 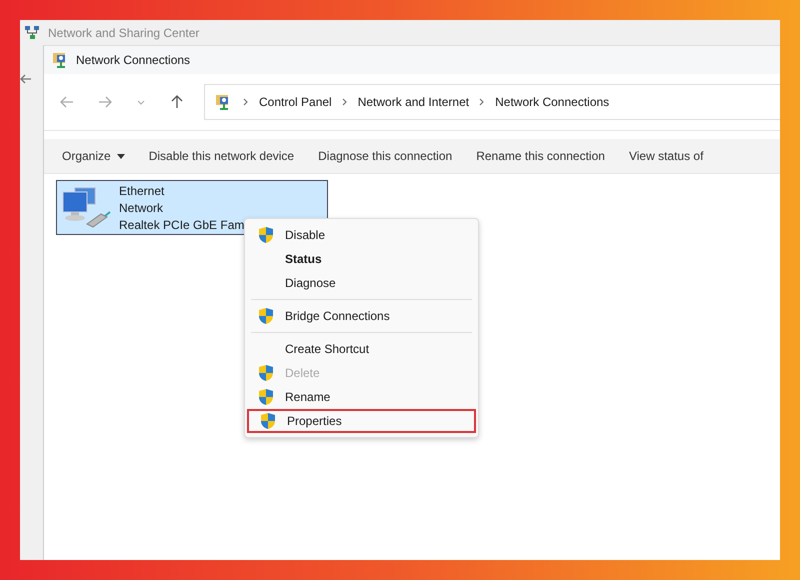 I want to click on menu-item: Rename, so click(x=361, y=397).